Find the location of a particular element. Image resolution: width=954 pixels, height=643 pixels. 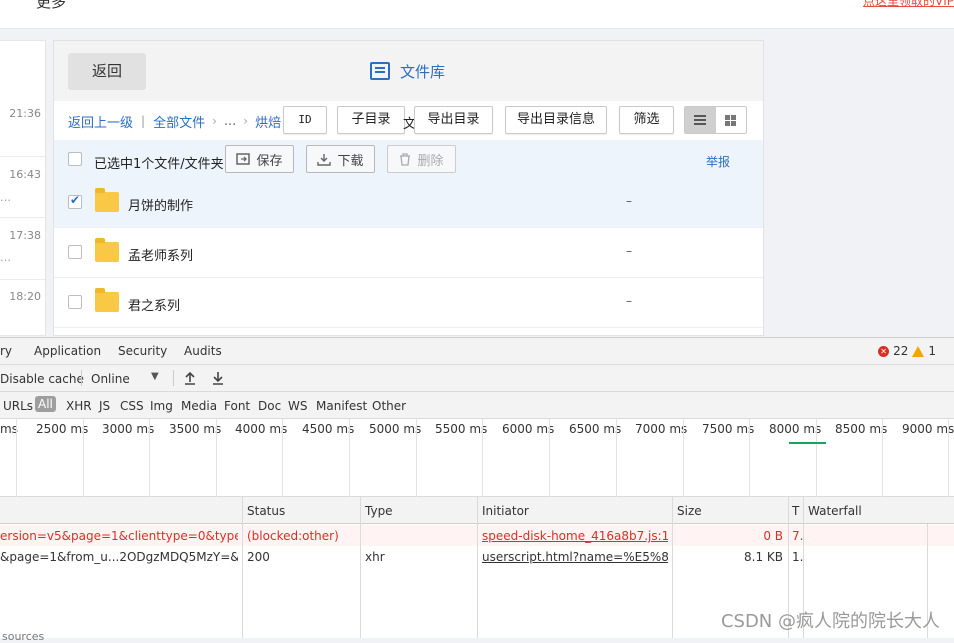

disable-cache-label: Disable cache is located at coordinates (42, 379).